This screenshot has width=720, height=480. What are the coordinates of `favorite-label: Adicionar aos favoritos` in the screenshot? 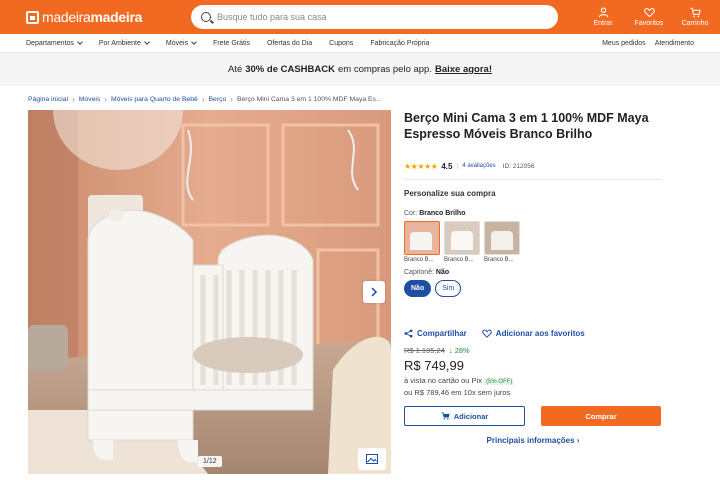 It's located at (540, 333).